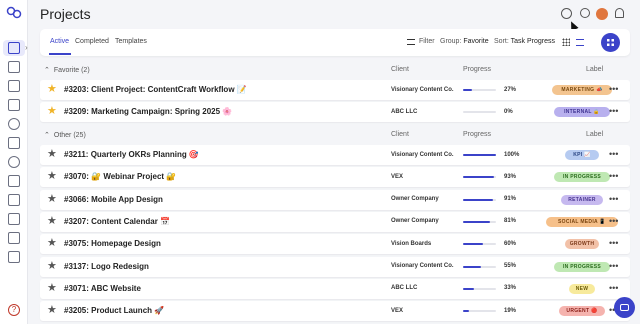  What do you see at coordinates (14, 310) in the screenshot?
I see `help-icon: ?` at bounding box center [14, 310].